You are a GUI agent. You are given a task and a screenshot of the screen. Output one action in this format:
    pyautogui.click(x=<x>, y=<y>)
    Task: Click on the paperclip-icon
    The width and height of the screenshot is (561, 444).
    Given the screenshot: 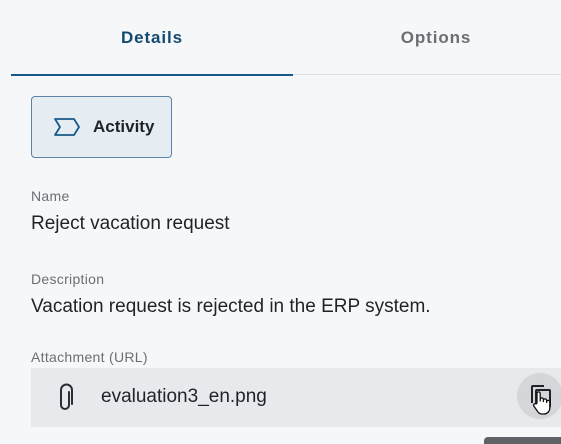 What is the action you would take?
    pyautogui.click(x=66, y=396)
    